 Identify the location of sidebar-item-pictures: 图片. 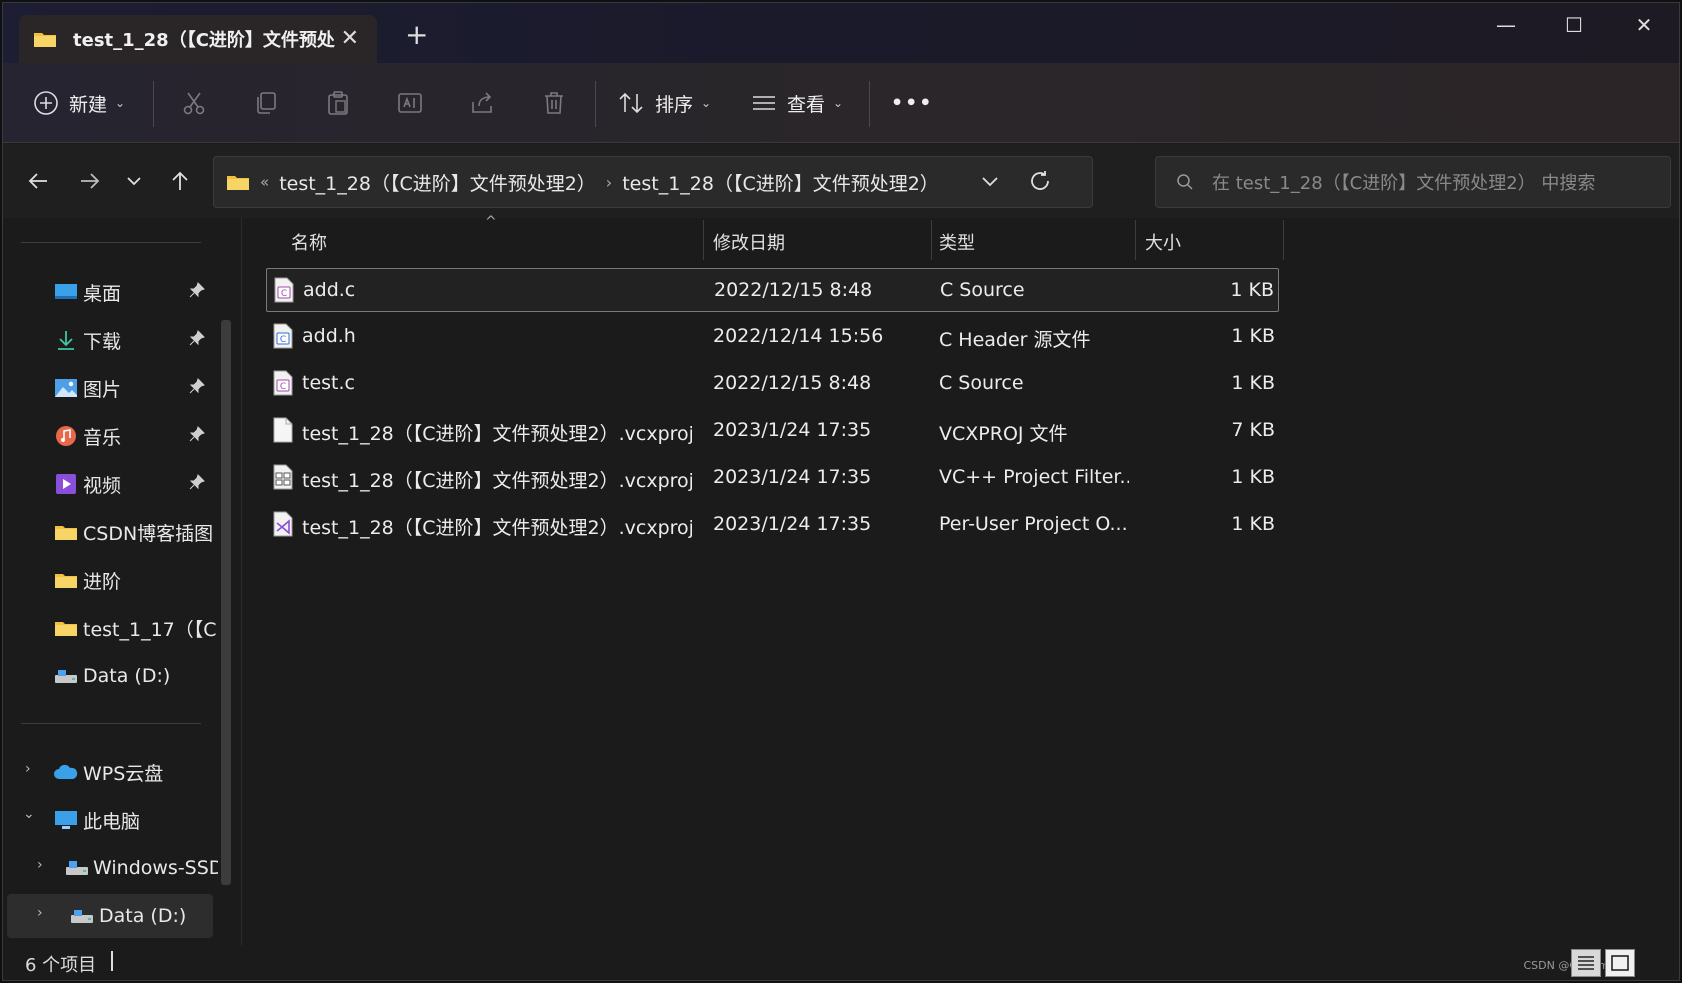
(110, 388).